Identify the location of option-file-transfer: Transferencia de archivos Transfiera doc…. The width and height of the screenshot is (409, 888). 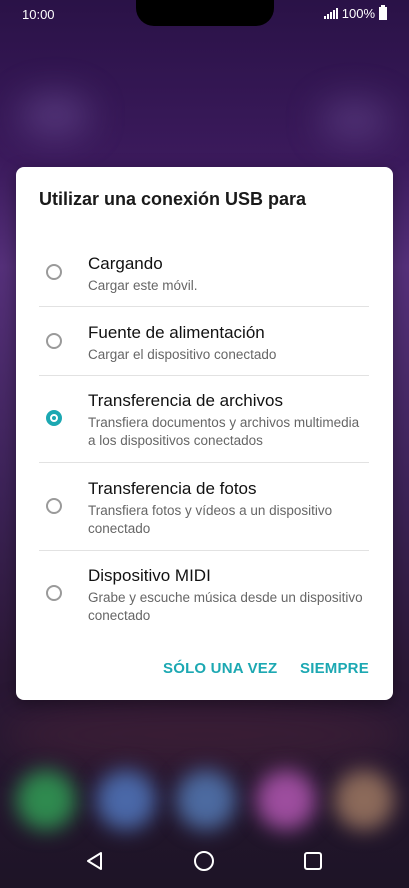
(204, 426).